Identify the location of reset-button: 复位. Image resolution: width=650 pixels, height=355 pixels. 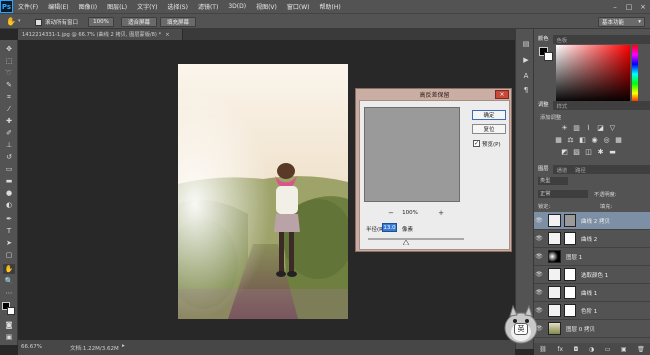
(489, 129).